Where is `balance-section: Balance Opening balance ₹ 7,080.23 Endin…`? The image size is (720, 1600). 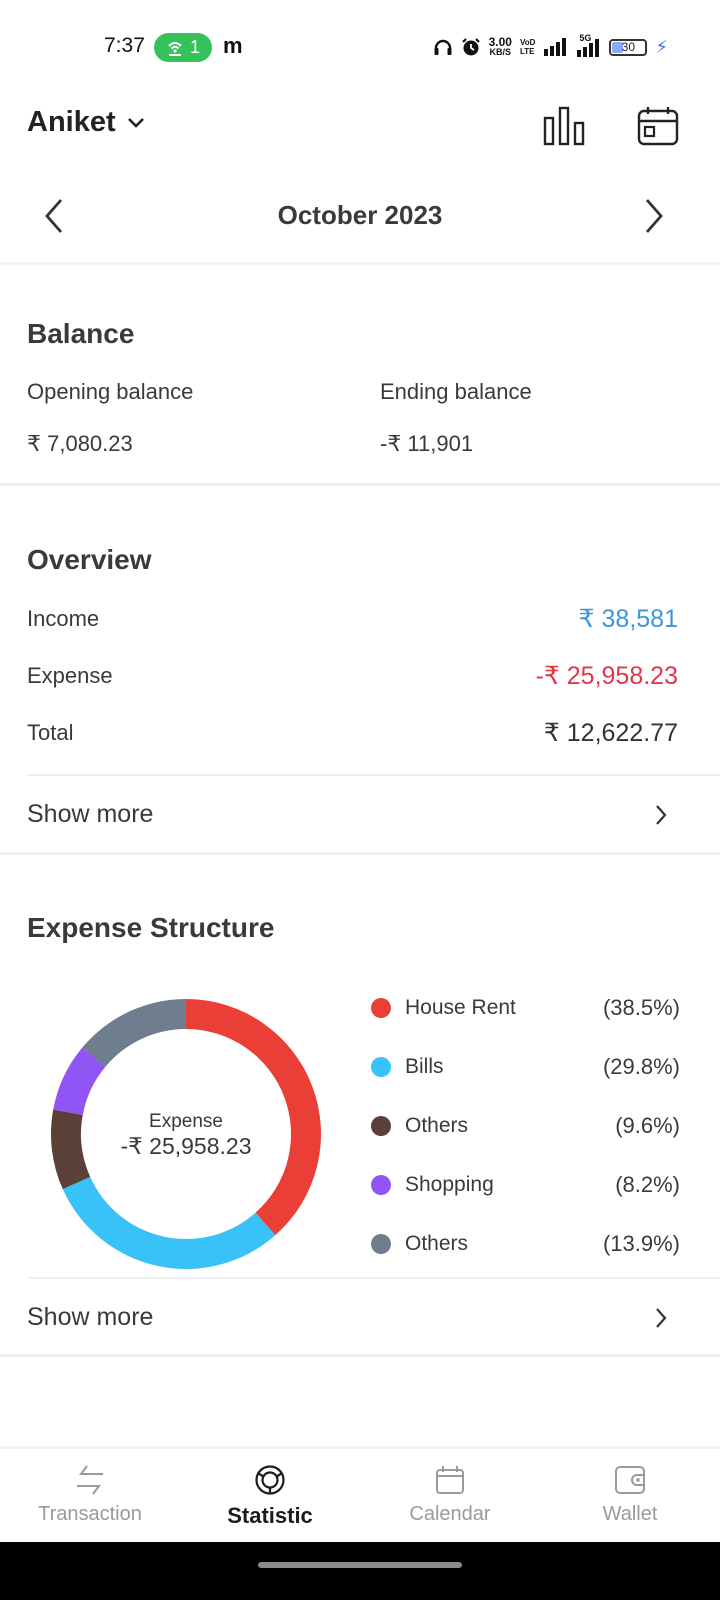
balance-section: Balance Opening balance ₹ 7,080.23 Endin… is located at coordinates (360, 374).